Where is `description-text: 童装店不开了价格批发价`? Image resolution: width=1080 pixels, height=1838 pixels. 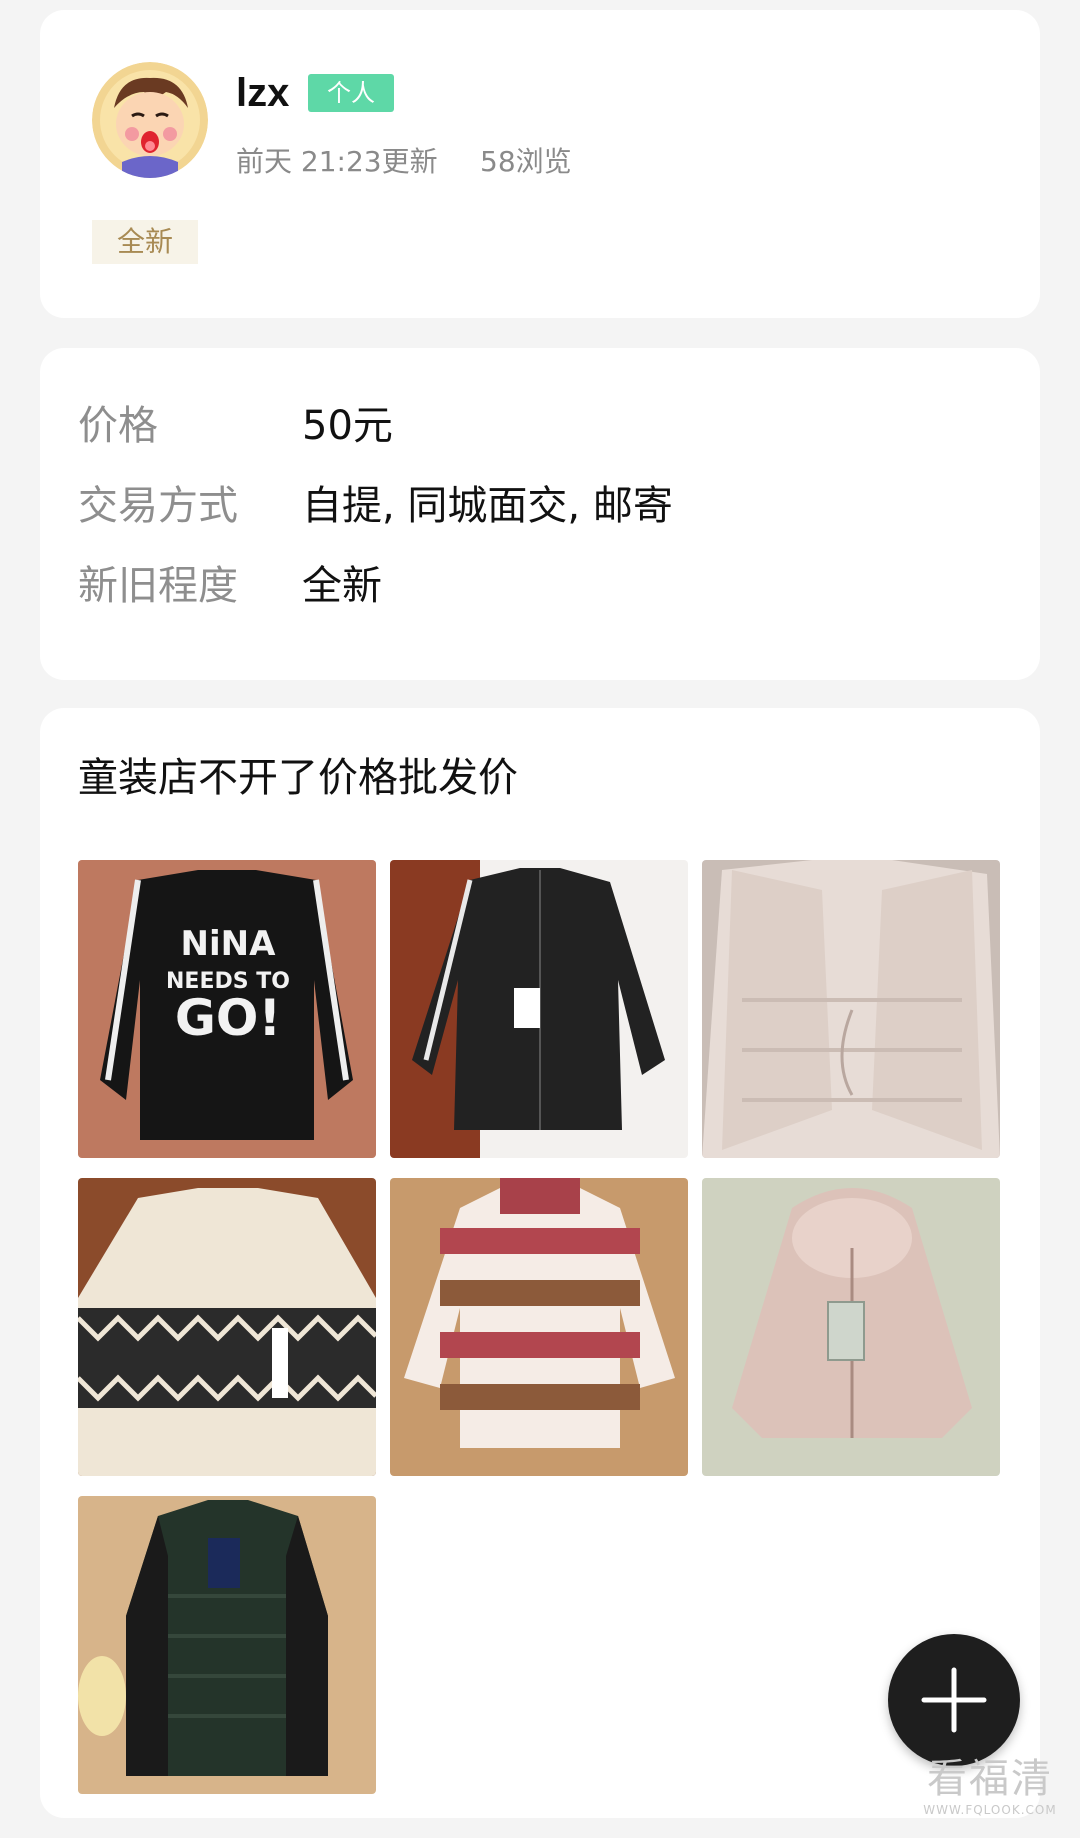 description-text: 童装店不开了价格批发价 is located at coordinates (298, 778).